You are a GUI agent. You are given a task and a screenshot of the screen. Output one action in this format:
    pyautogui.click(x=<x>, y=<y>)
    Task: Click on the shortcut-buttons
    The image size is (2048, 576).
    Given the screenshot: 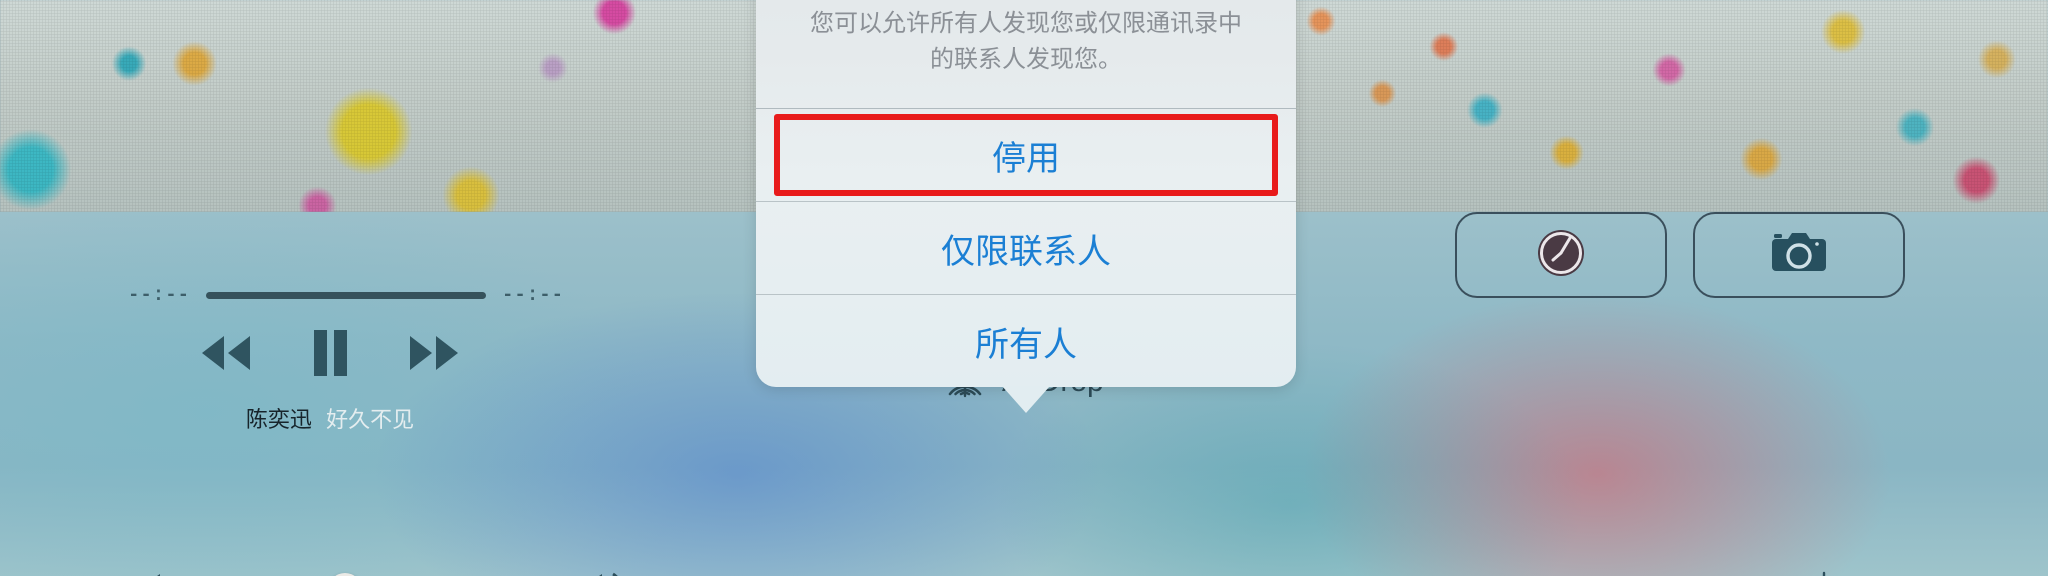 What is the action you would take?
    pyautogui.click(x=1680, y=255)
    